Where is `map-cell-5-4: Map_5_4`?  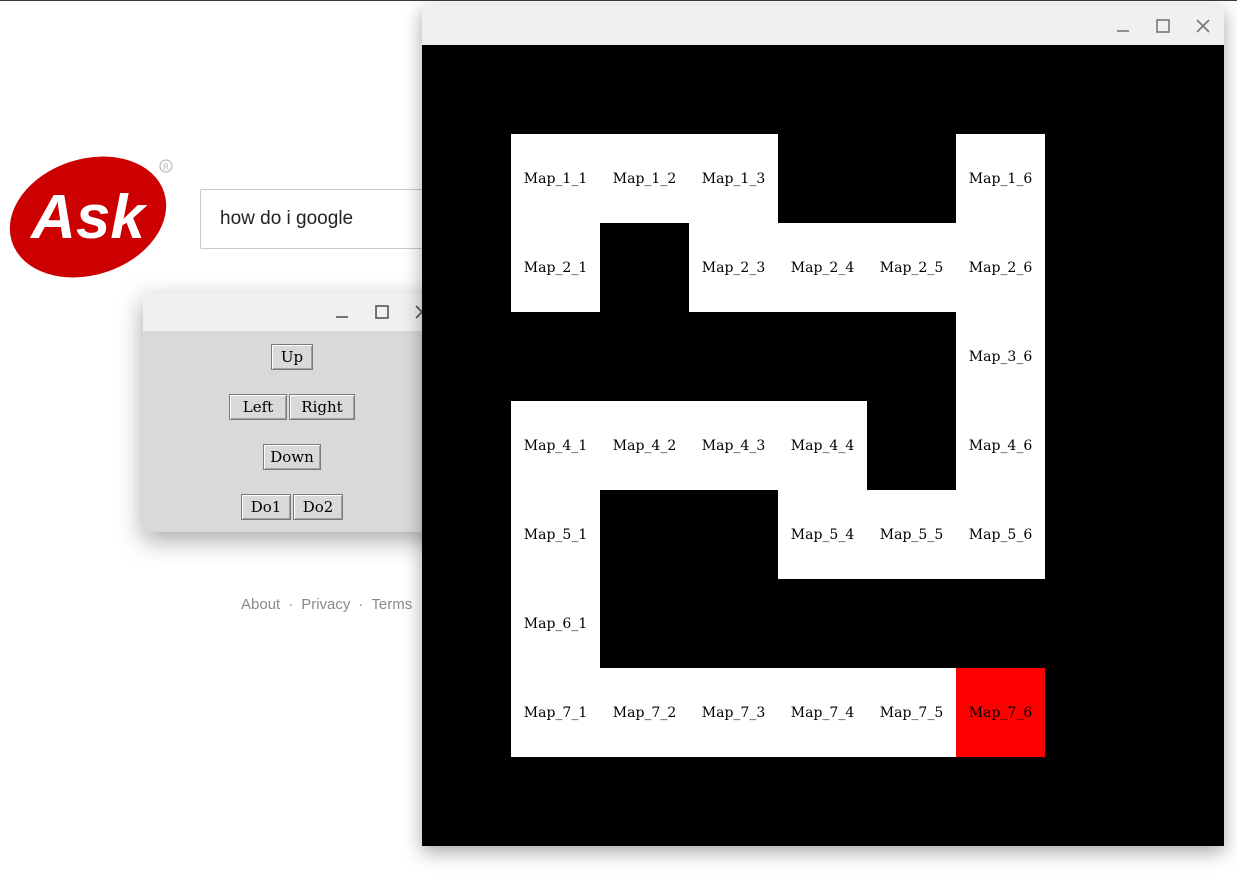
map-cell-5-4: Map_5_4 is located at coordinates (822, 534).